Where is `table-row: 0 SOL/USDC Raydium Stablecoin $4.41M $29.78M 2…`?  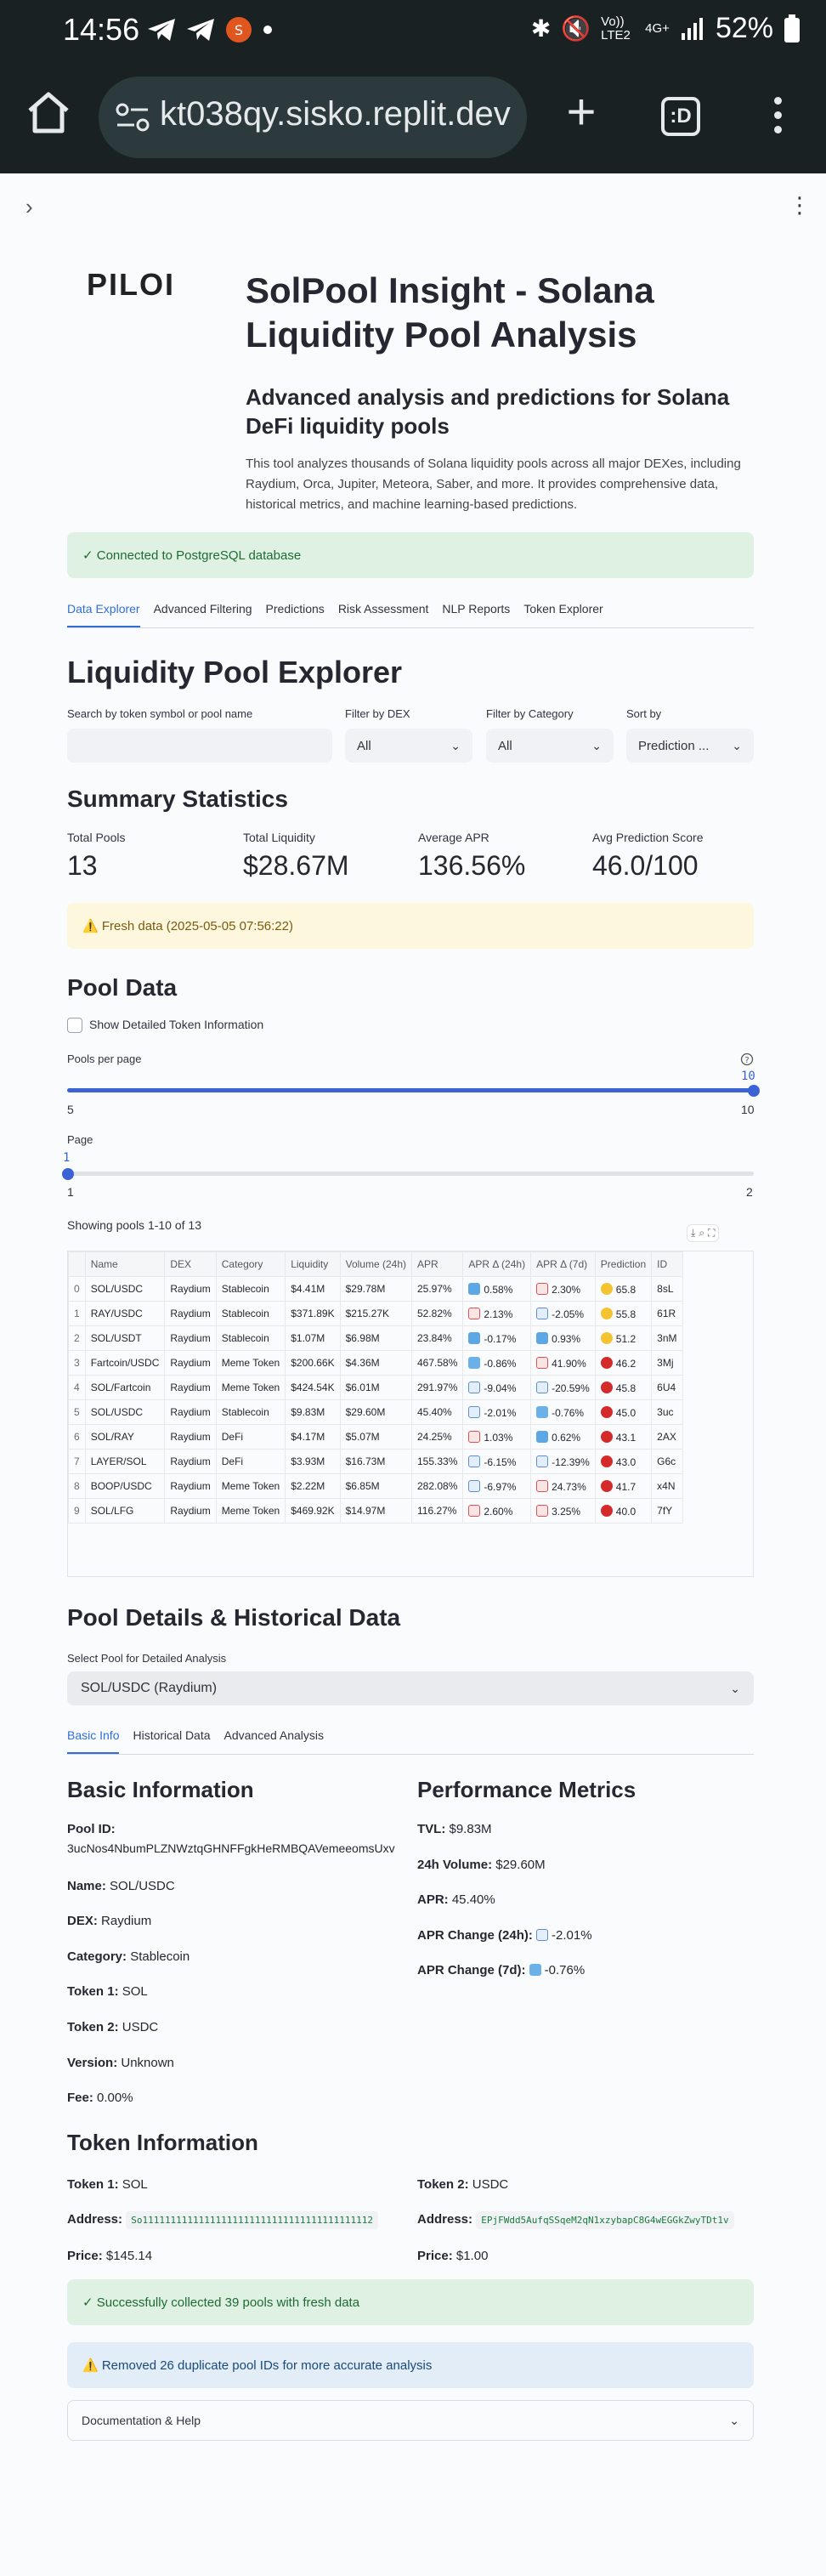
table-row: 0 SOL/USDC Raydium Stablecoin $4.41M $29.78M 2… is located at coordinates (375, 1289).